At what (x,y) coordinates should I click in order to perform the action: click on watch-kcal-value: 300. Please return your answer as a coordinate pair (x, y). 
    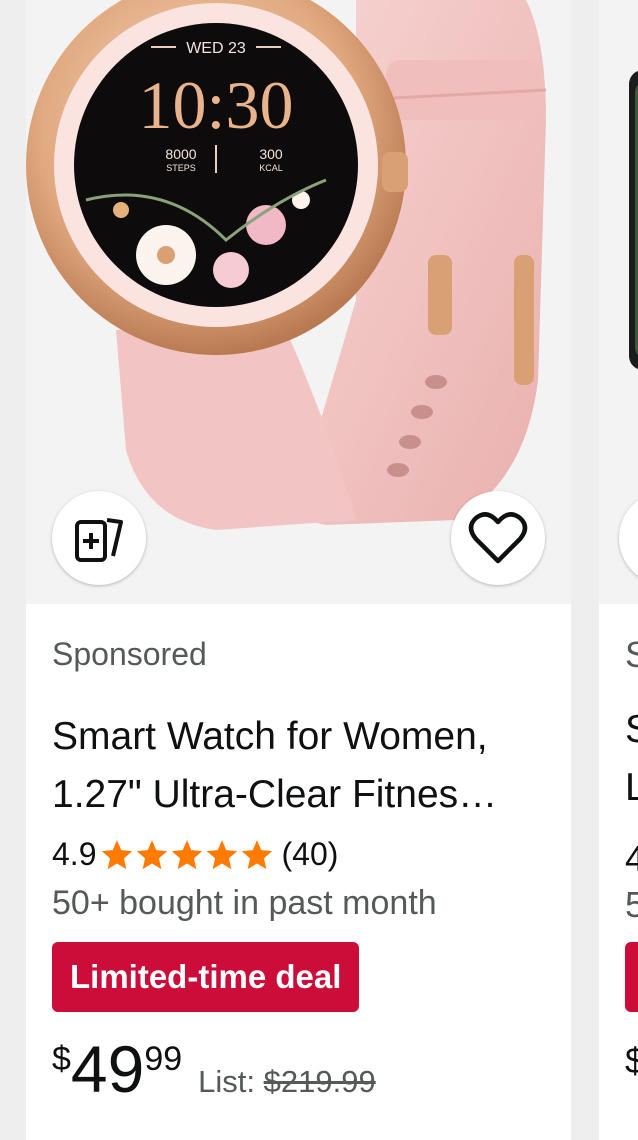
    Looking at the image, I should click on (271, 154).